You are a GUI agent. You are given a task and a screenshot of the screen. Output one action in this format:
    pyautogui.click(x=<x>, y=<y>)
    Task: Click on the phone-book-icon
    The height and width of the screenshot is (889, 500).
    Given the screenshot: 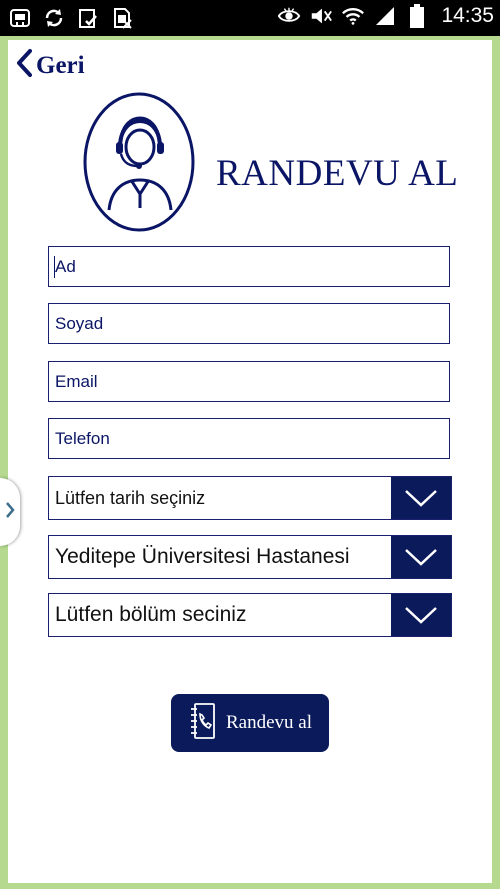 What is the action you would take?
    pyautogui.click(x=203, y=723)
    